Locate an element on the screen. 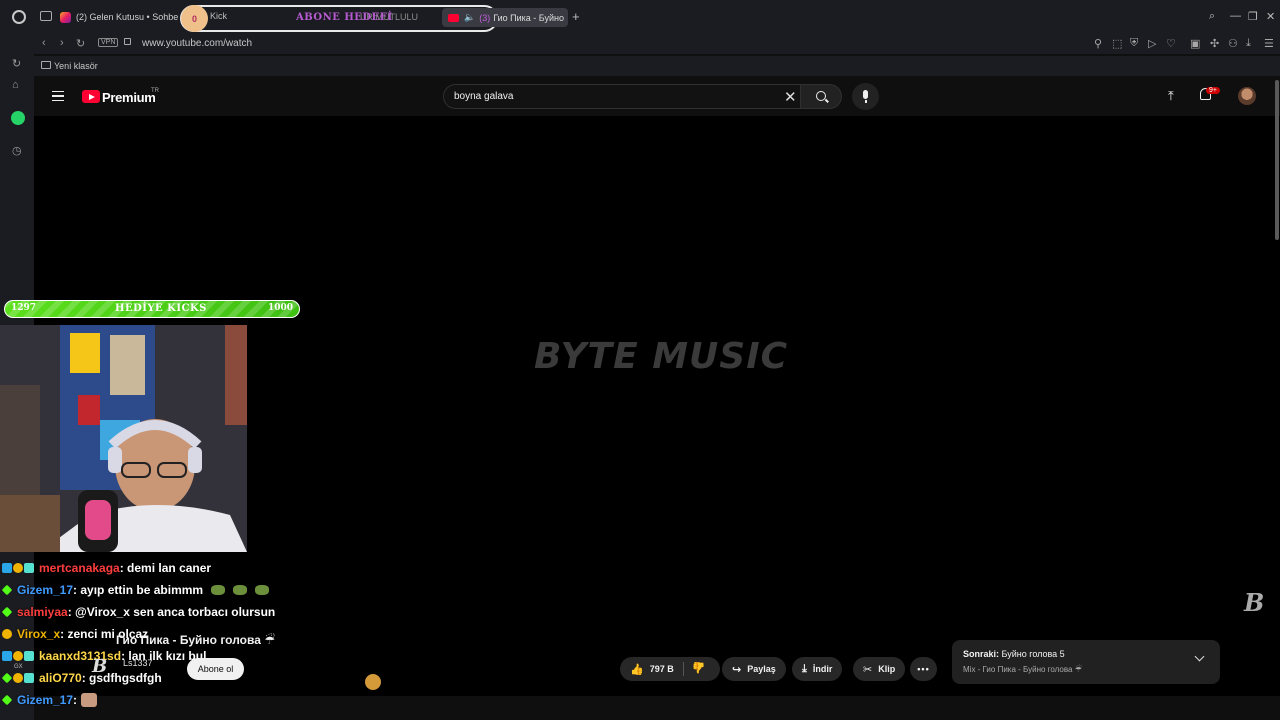 The height and width of the screenshot is (720, 1280). video-title: Гио Пика - Буйно голова ☔ is located at coordinates (195, 640).